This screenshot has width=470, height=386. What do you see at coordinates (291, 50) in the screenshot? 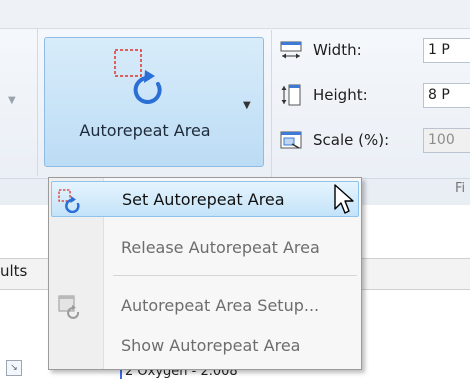
I see `width-icon` at bounding box center [291, 50].